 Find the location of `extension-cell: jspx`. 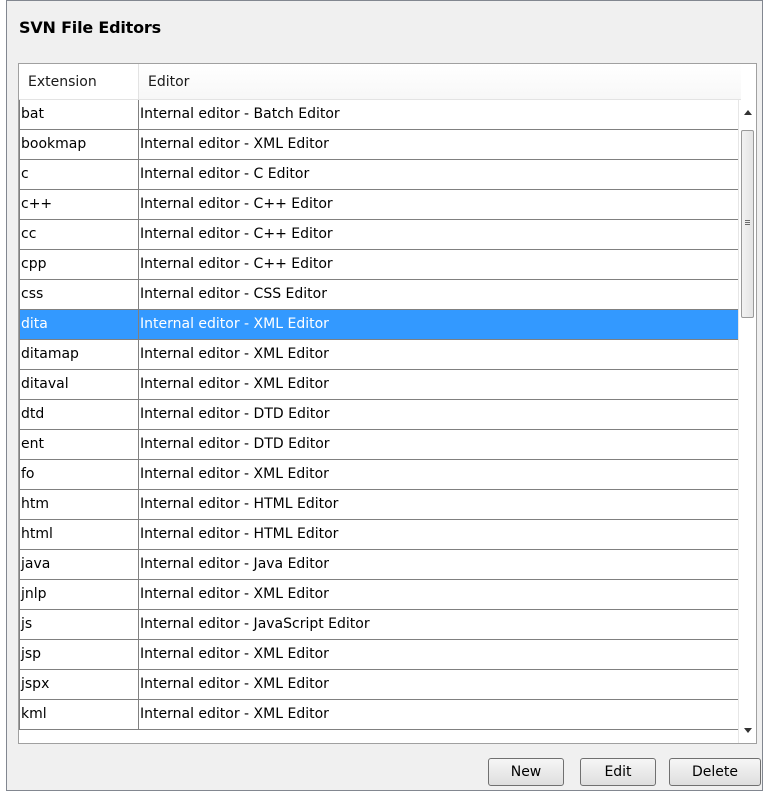

extension-cell: jspx is located at coordinates (79, 685).